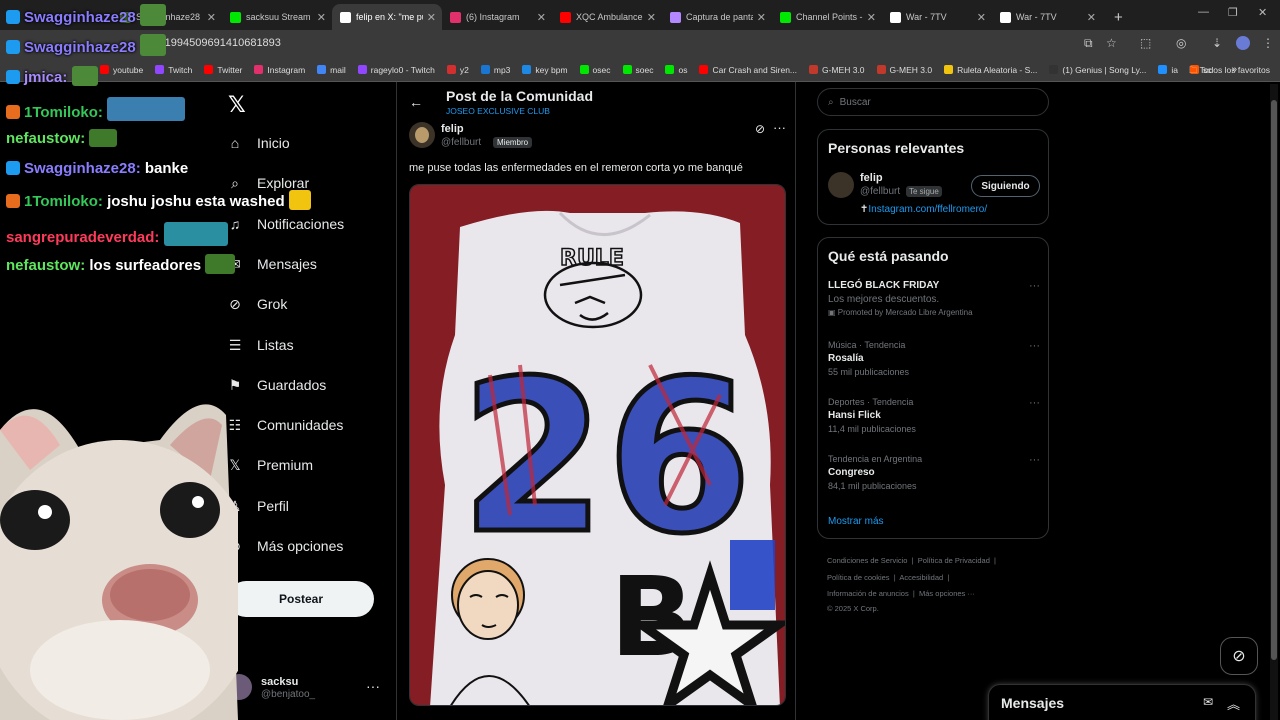 The width and height of the screenshot is (1280, 720). What do you see at coordinates (1262, 12) in the screenshot?
I see `close-window-icon: ✕` at bounding box center [1262, 12].